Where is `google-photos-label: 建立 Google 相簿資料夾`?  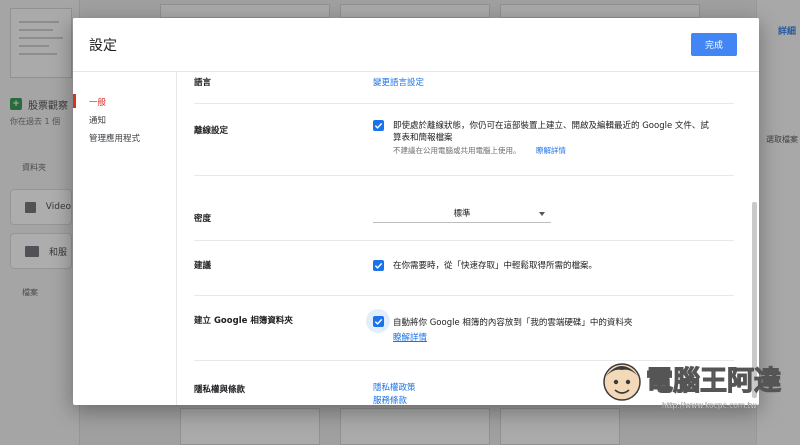 google-photos-label: 建立 Google 相簿資料夾 is located at coordinates (243, 321).